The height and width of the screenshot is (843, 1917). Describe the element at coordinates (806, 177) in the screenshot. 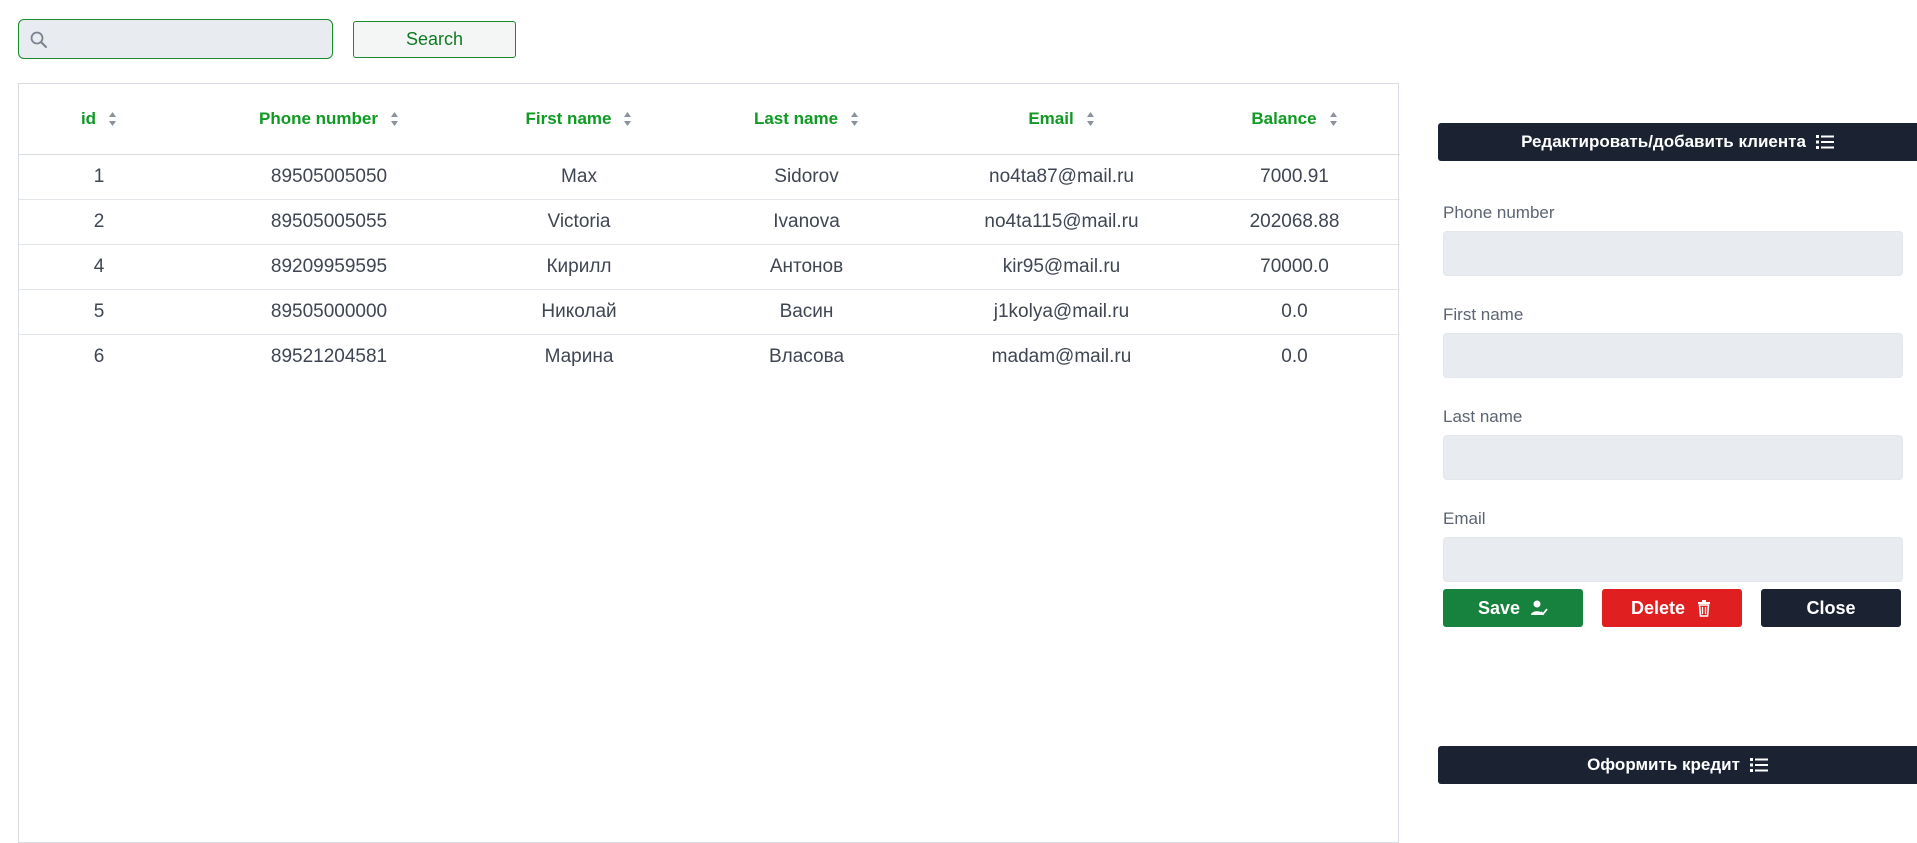

I see `cell-last-name: Sidorov` at that location.